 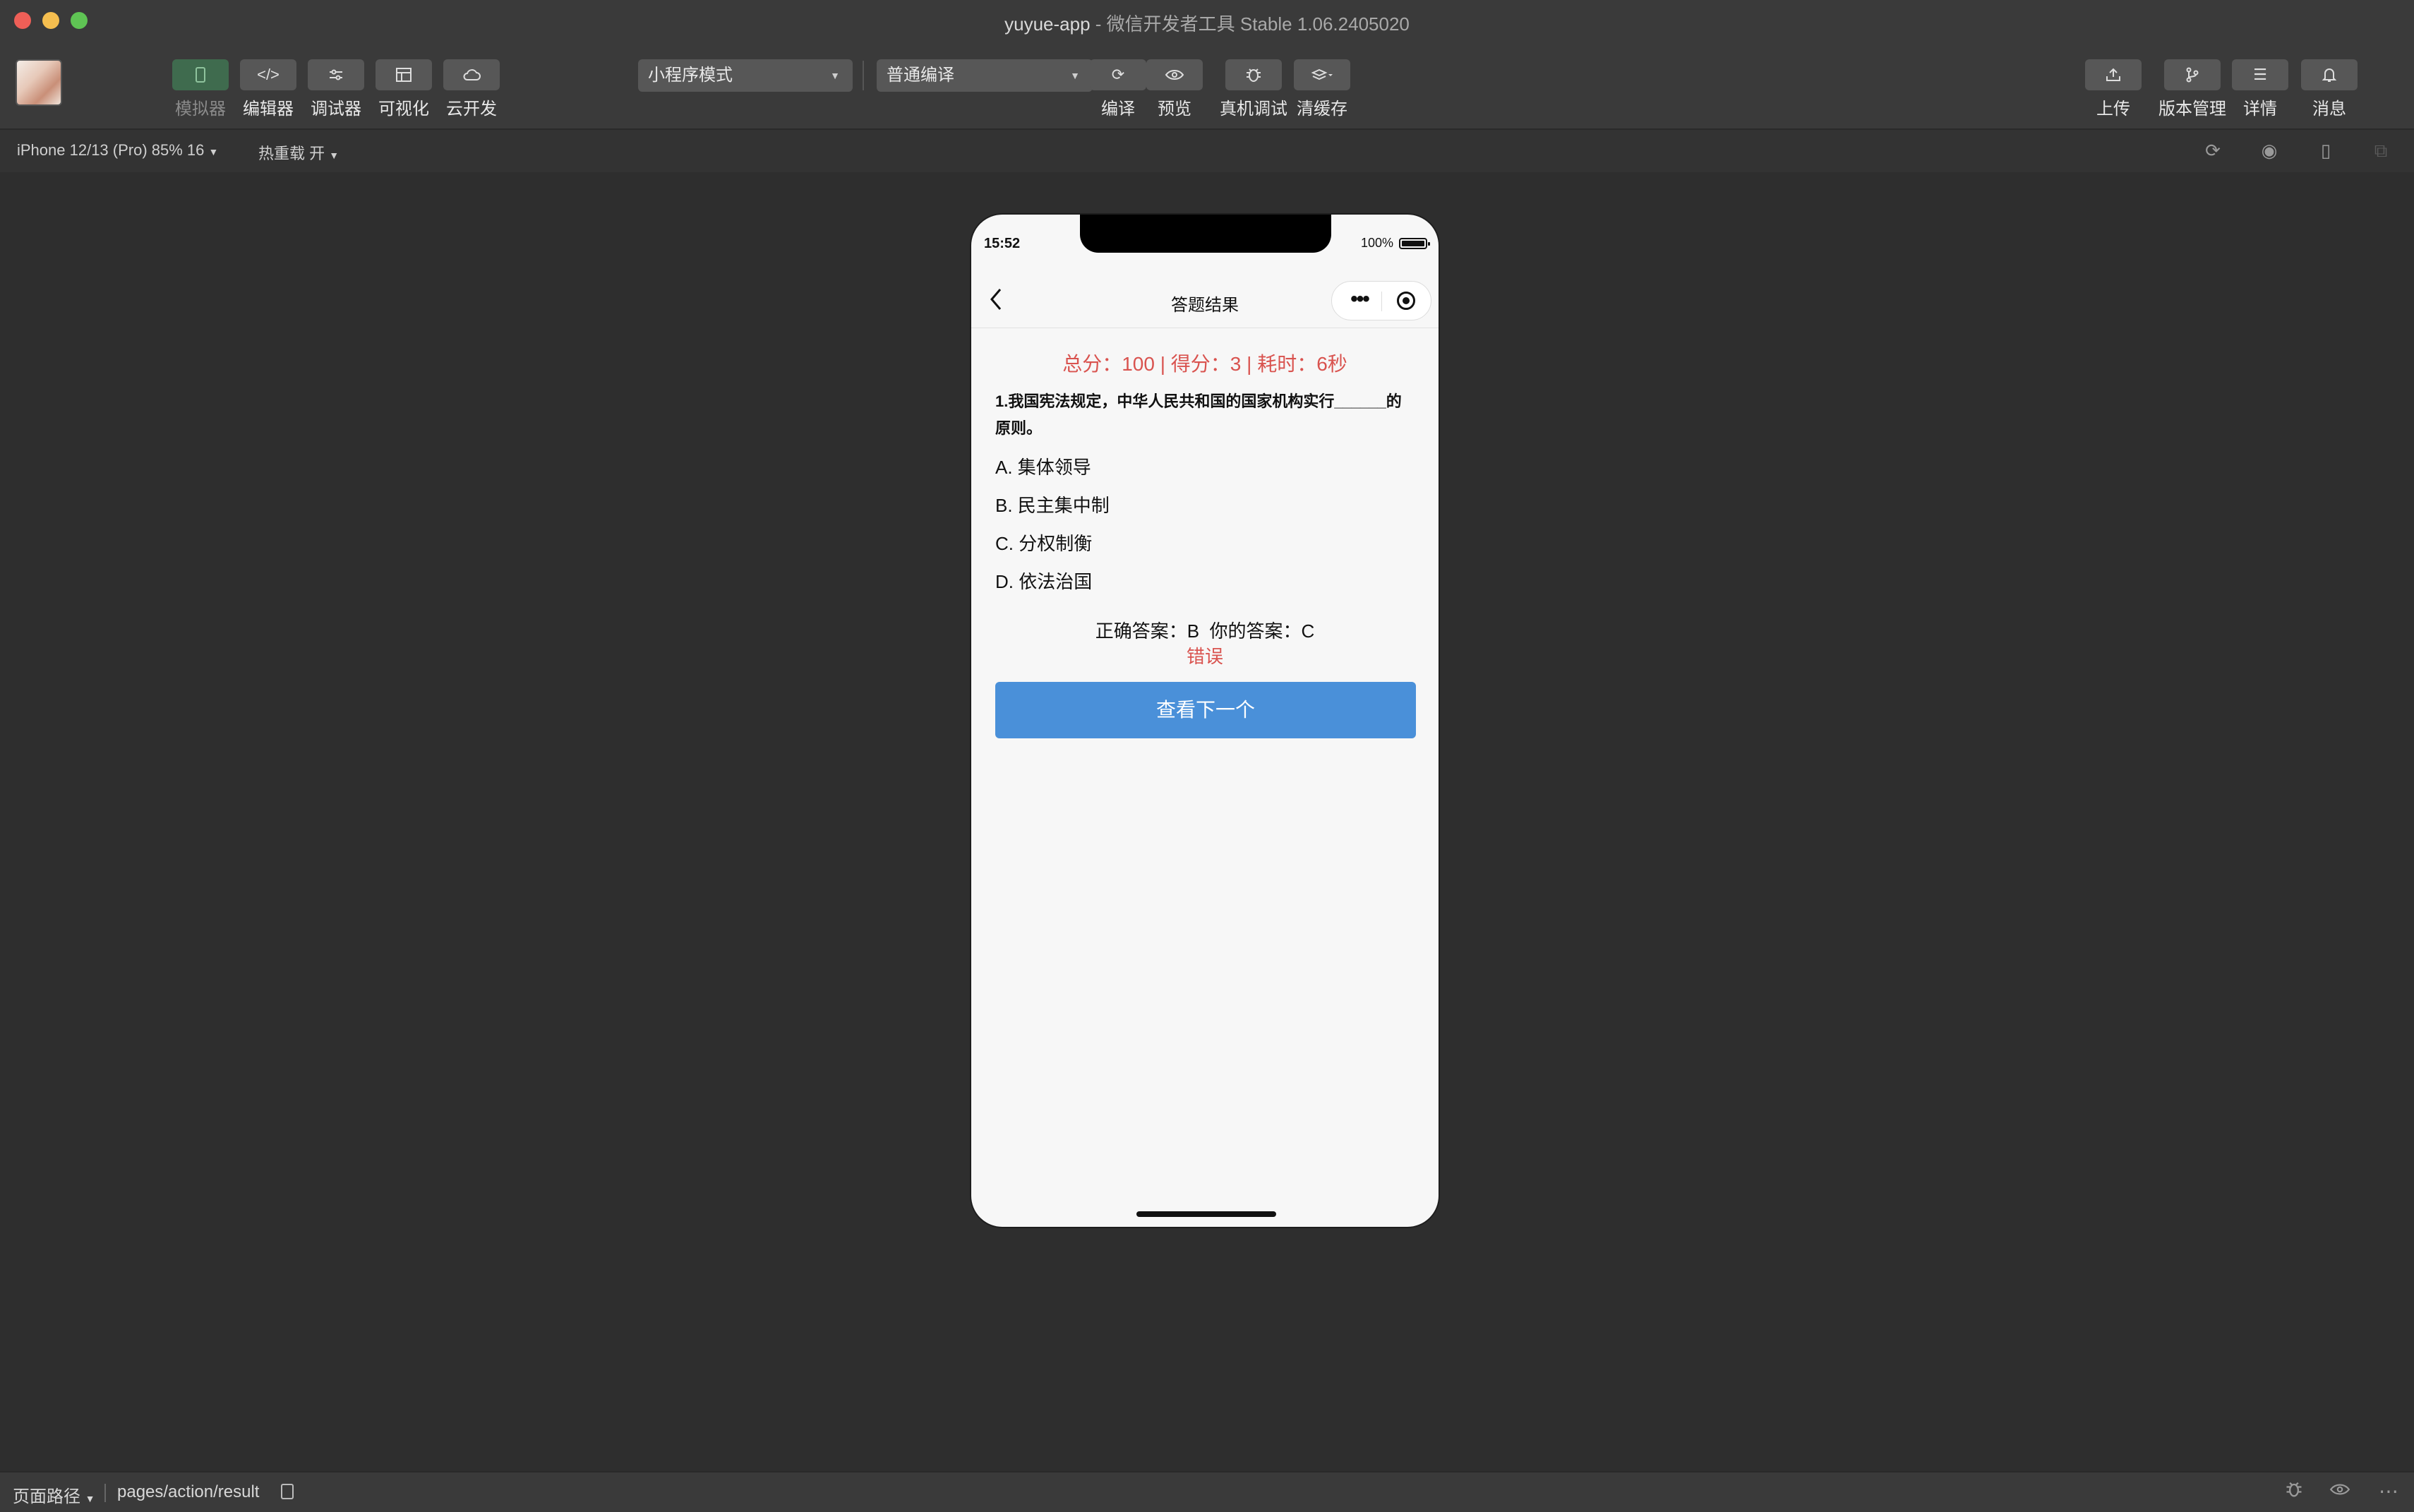 What do you see at coordinates (268, 109) in the screenshot?
I see `editor-label: 编辑器` at bounding box center [268, 109].